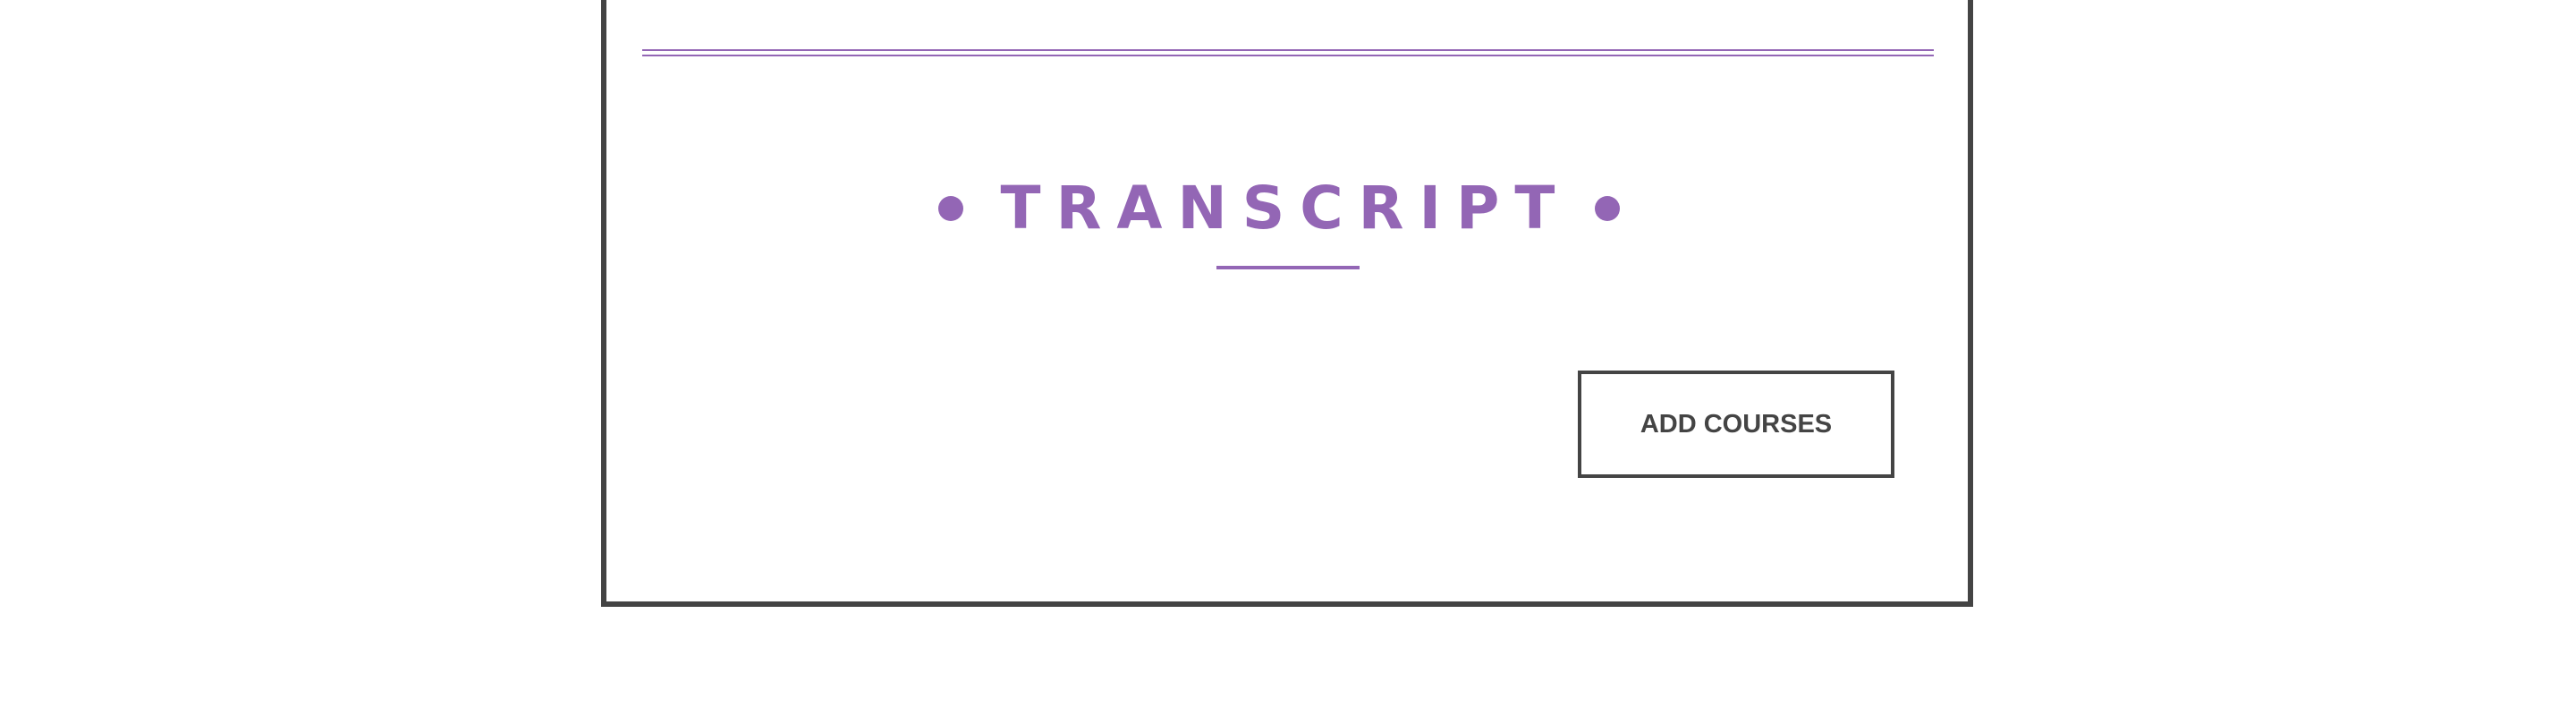  Describe the element at coordinates (1288, 52) in the screenshot. I see `section-divider` at that location.